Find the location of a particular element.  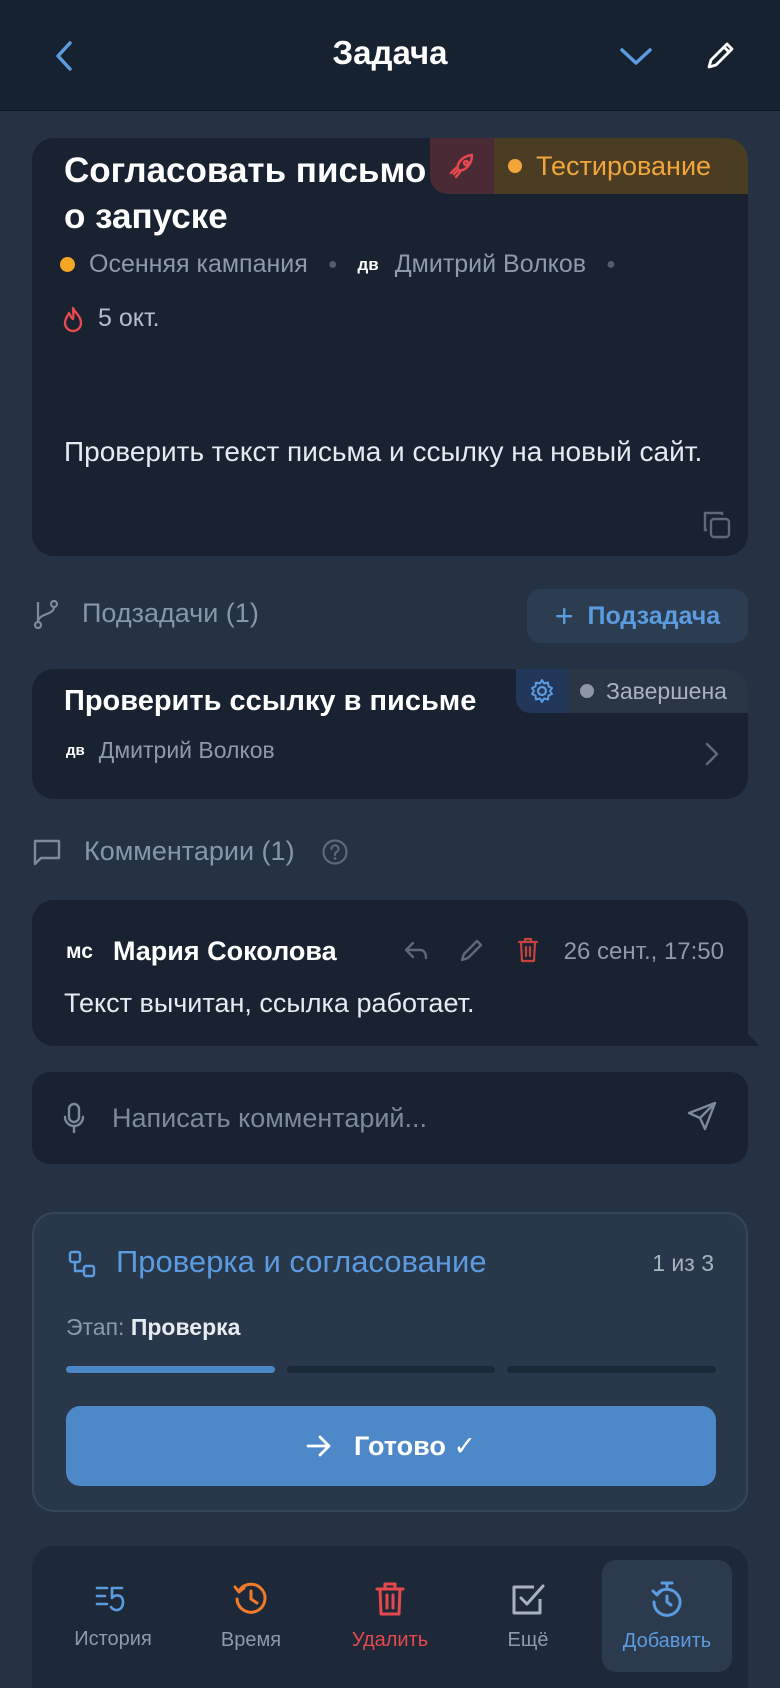

mic-button is located at coordinates (74, 1118).